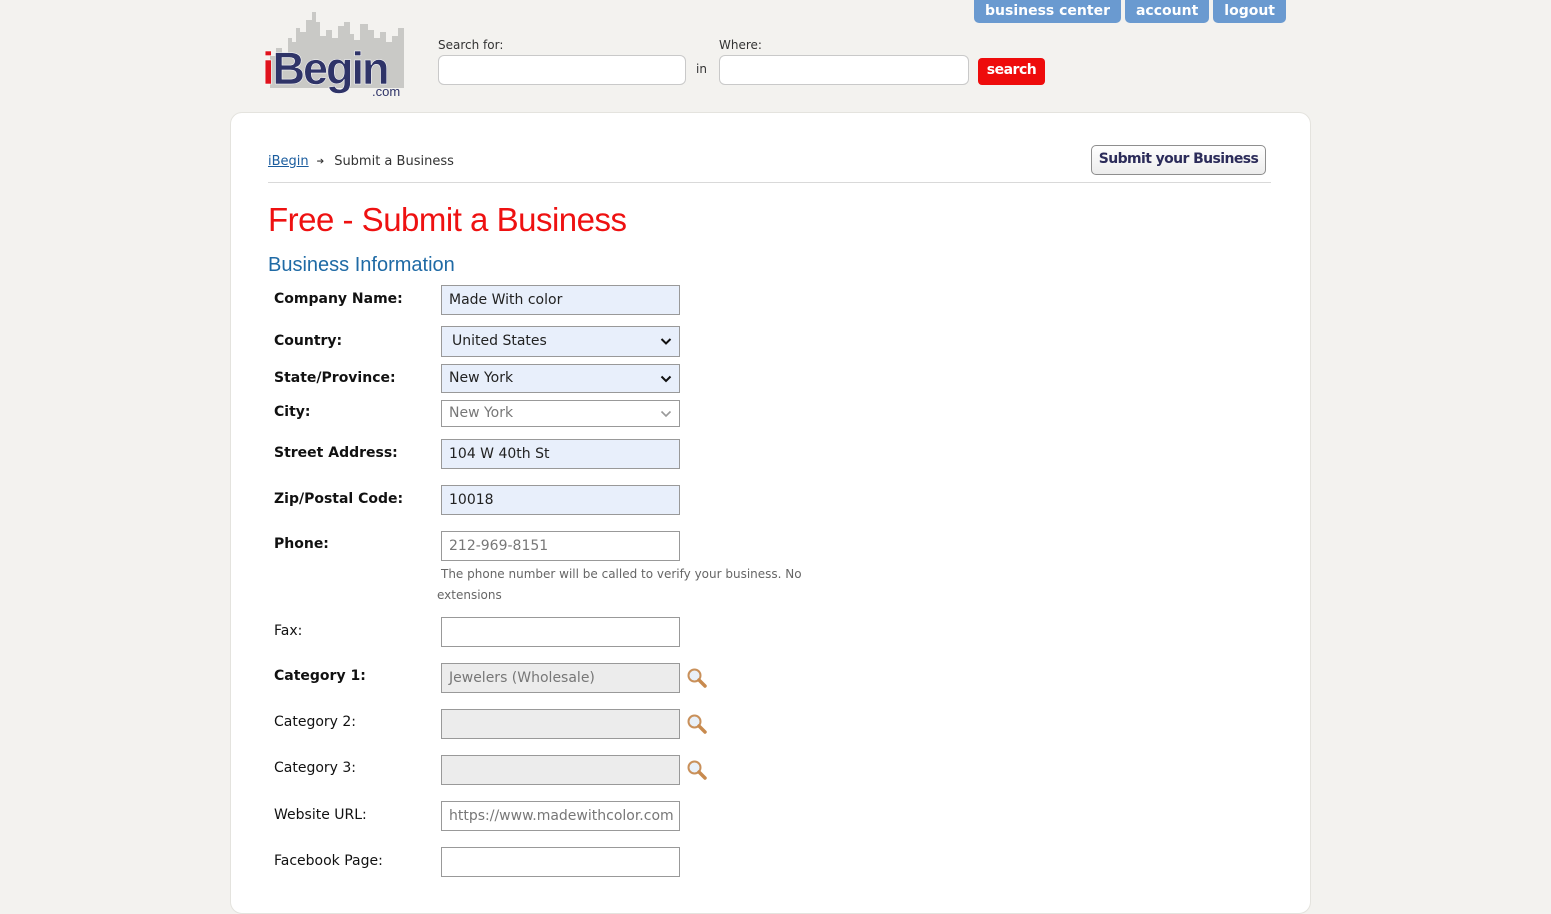  Describe the element at coordinates (339, 499) in the screenshot. I see `zip-label: Zip/Postal Code:` at that location.